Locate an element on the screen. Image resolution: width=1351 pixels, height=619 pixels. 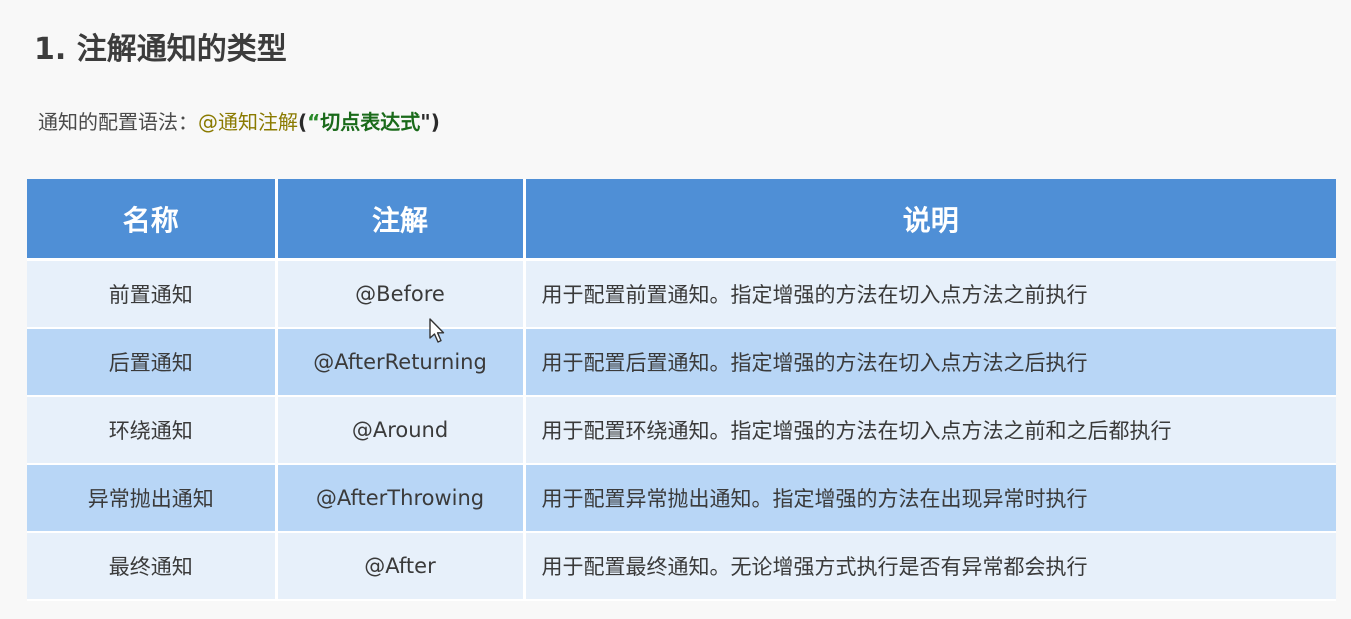
advice-annotation: @After is located at coordinates (401, 566).